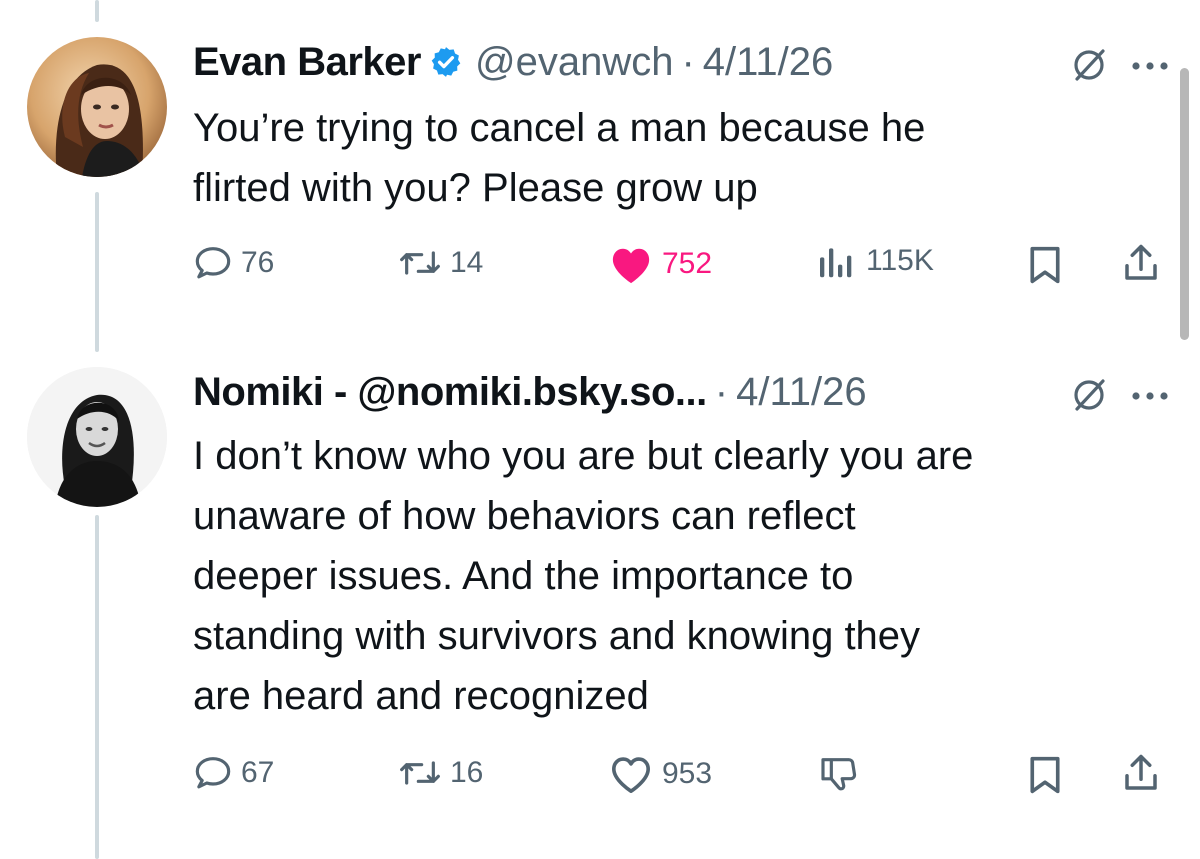 This screenshot has height=859, width=1200. What do you see at coordinates (1184, 204) in the screenshot?
I see `scrollbar` at bounding box center [1184, 204].